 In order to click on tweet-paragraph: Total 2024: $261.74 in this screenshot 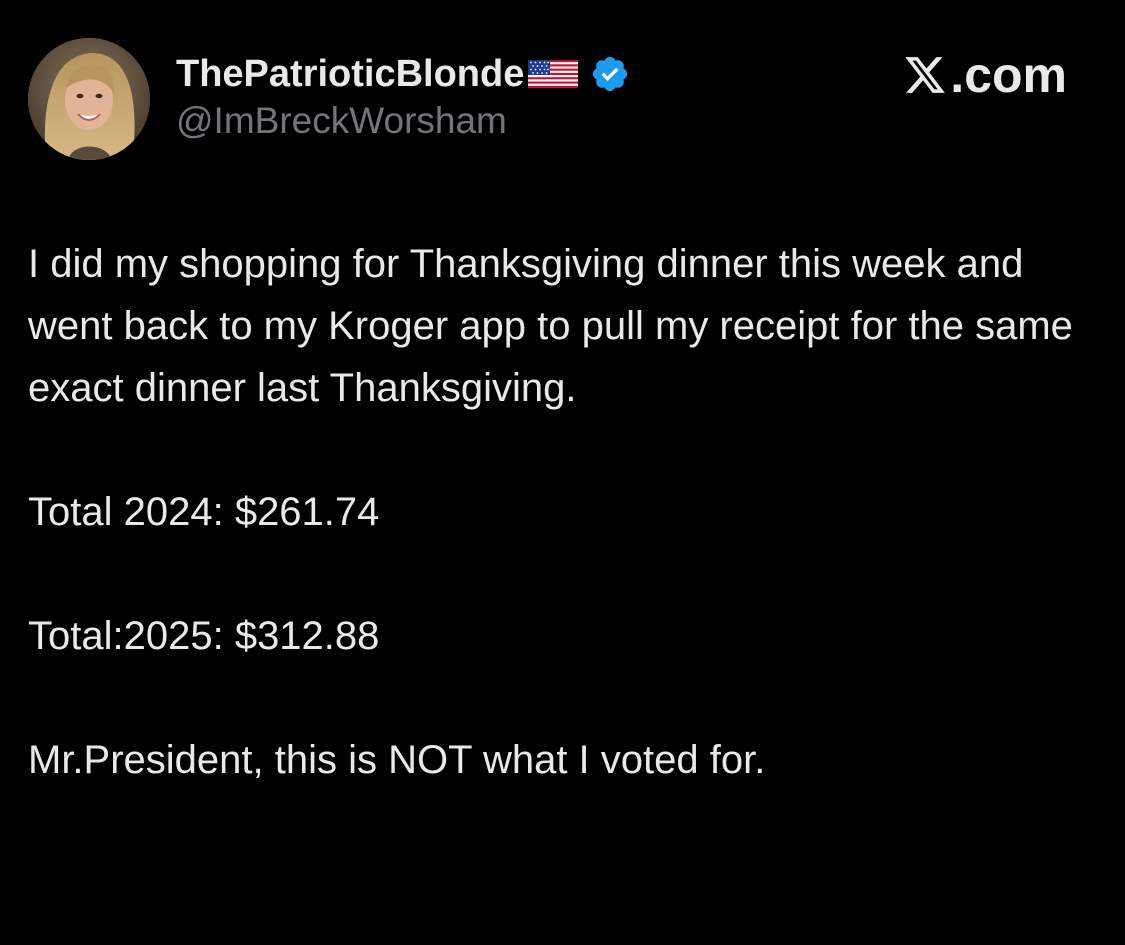, I will do `click(204, 512)`.